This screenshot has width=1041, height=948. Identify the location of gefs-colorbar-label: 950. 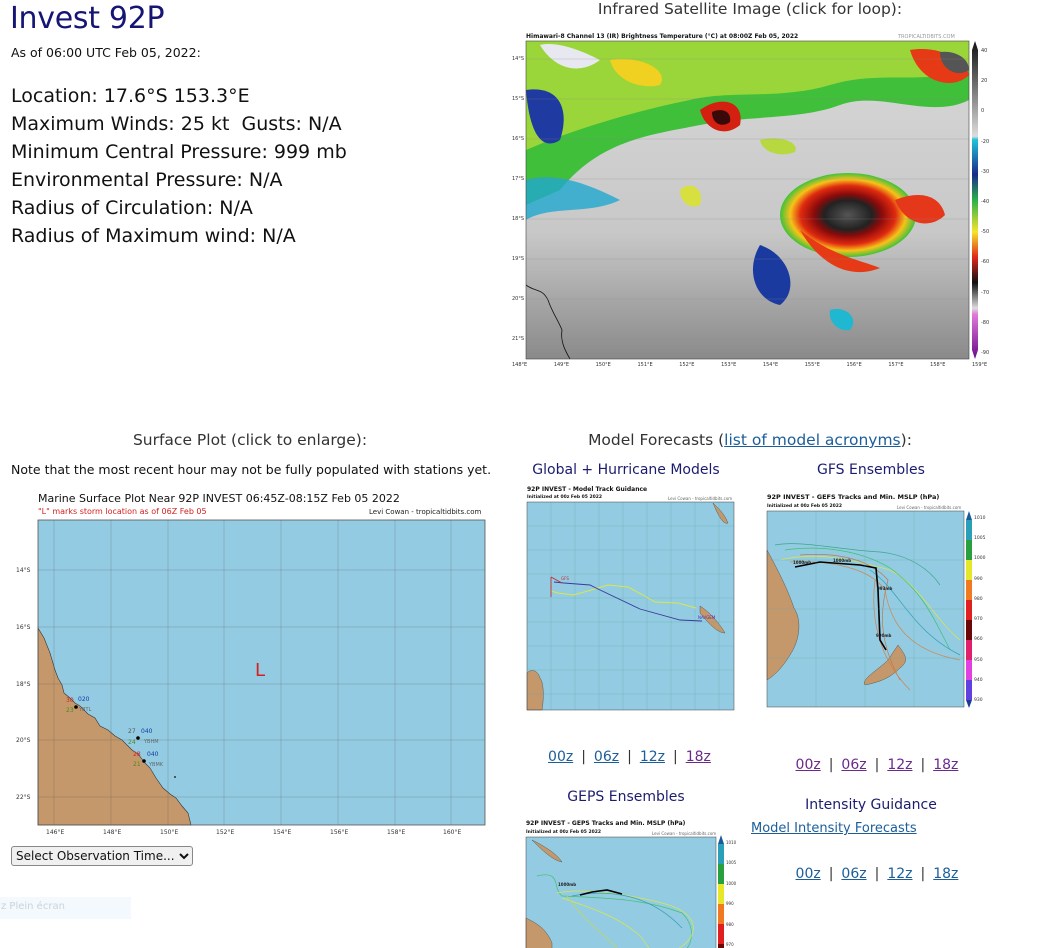
(978, 660).